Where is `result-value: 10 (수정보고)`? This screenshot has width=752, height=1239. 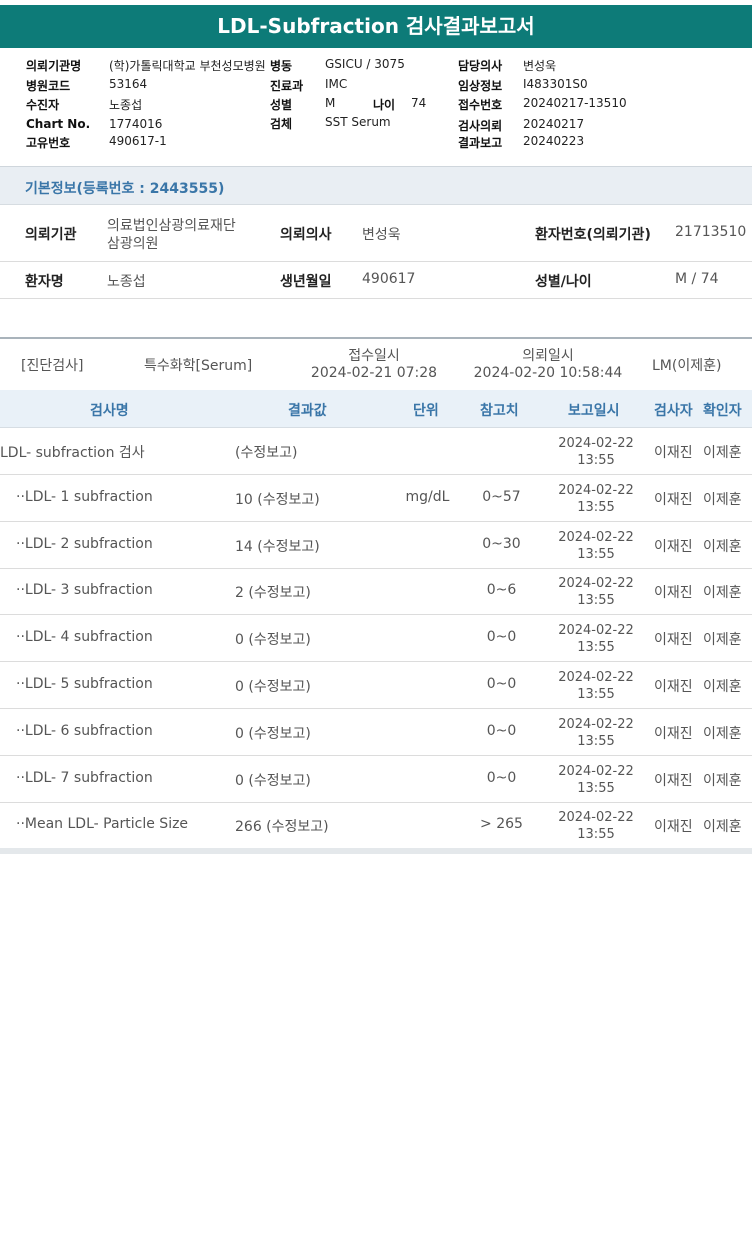
result-value: 10 (수정보고) is located at coordinates (277, 500).